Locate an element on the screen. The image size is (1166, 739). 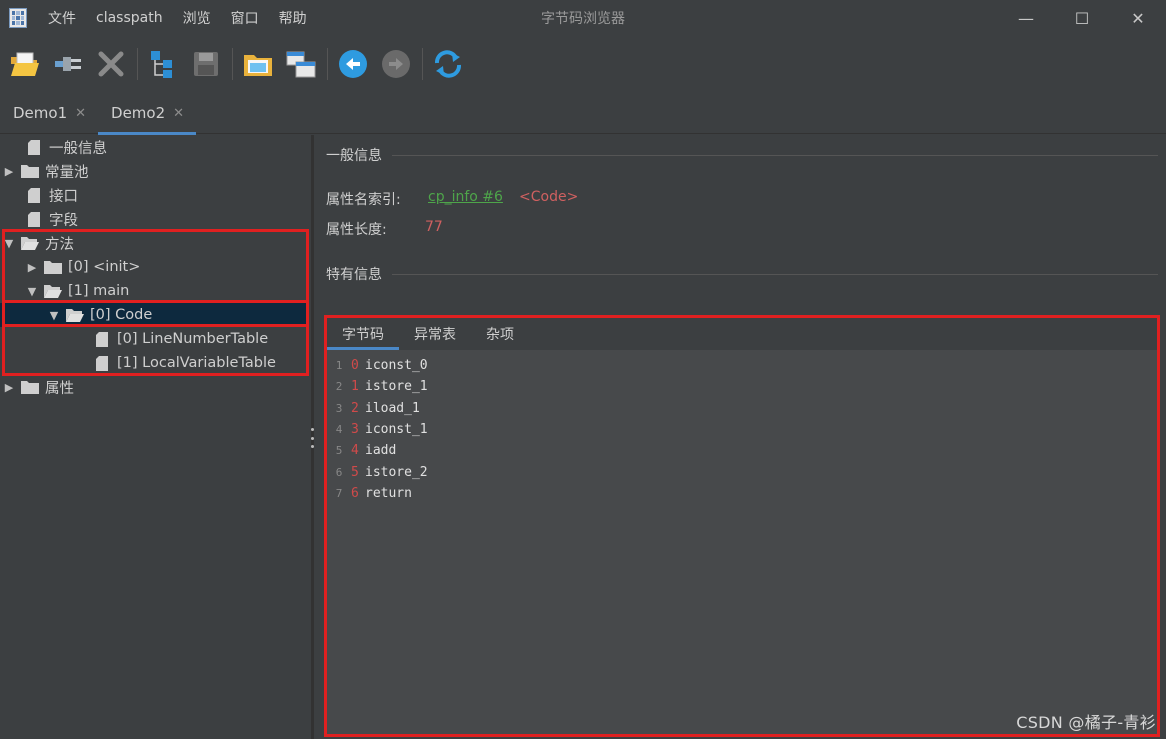
tree-item-label: 接口 is located at coordinates (63, 196).